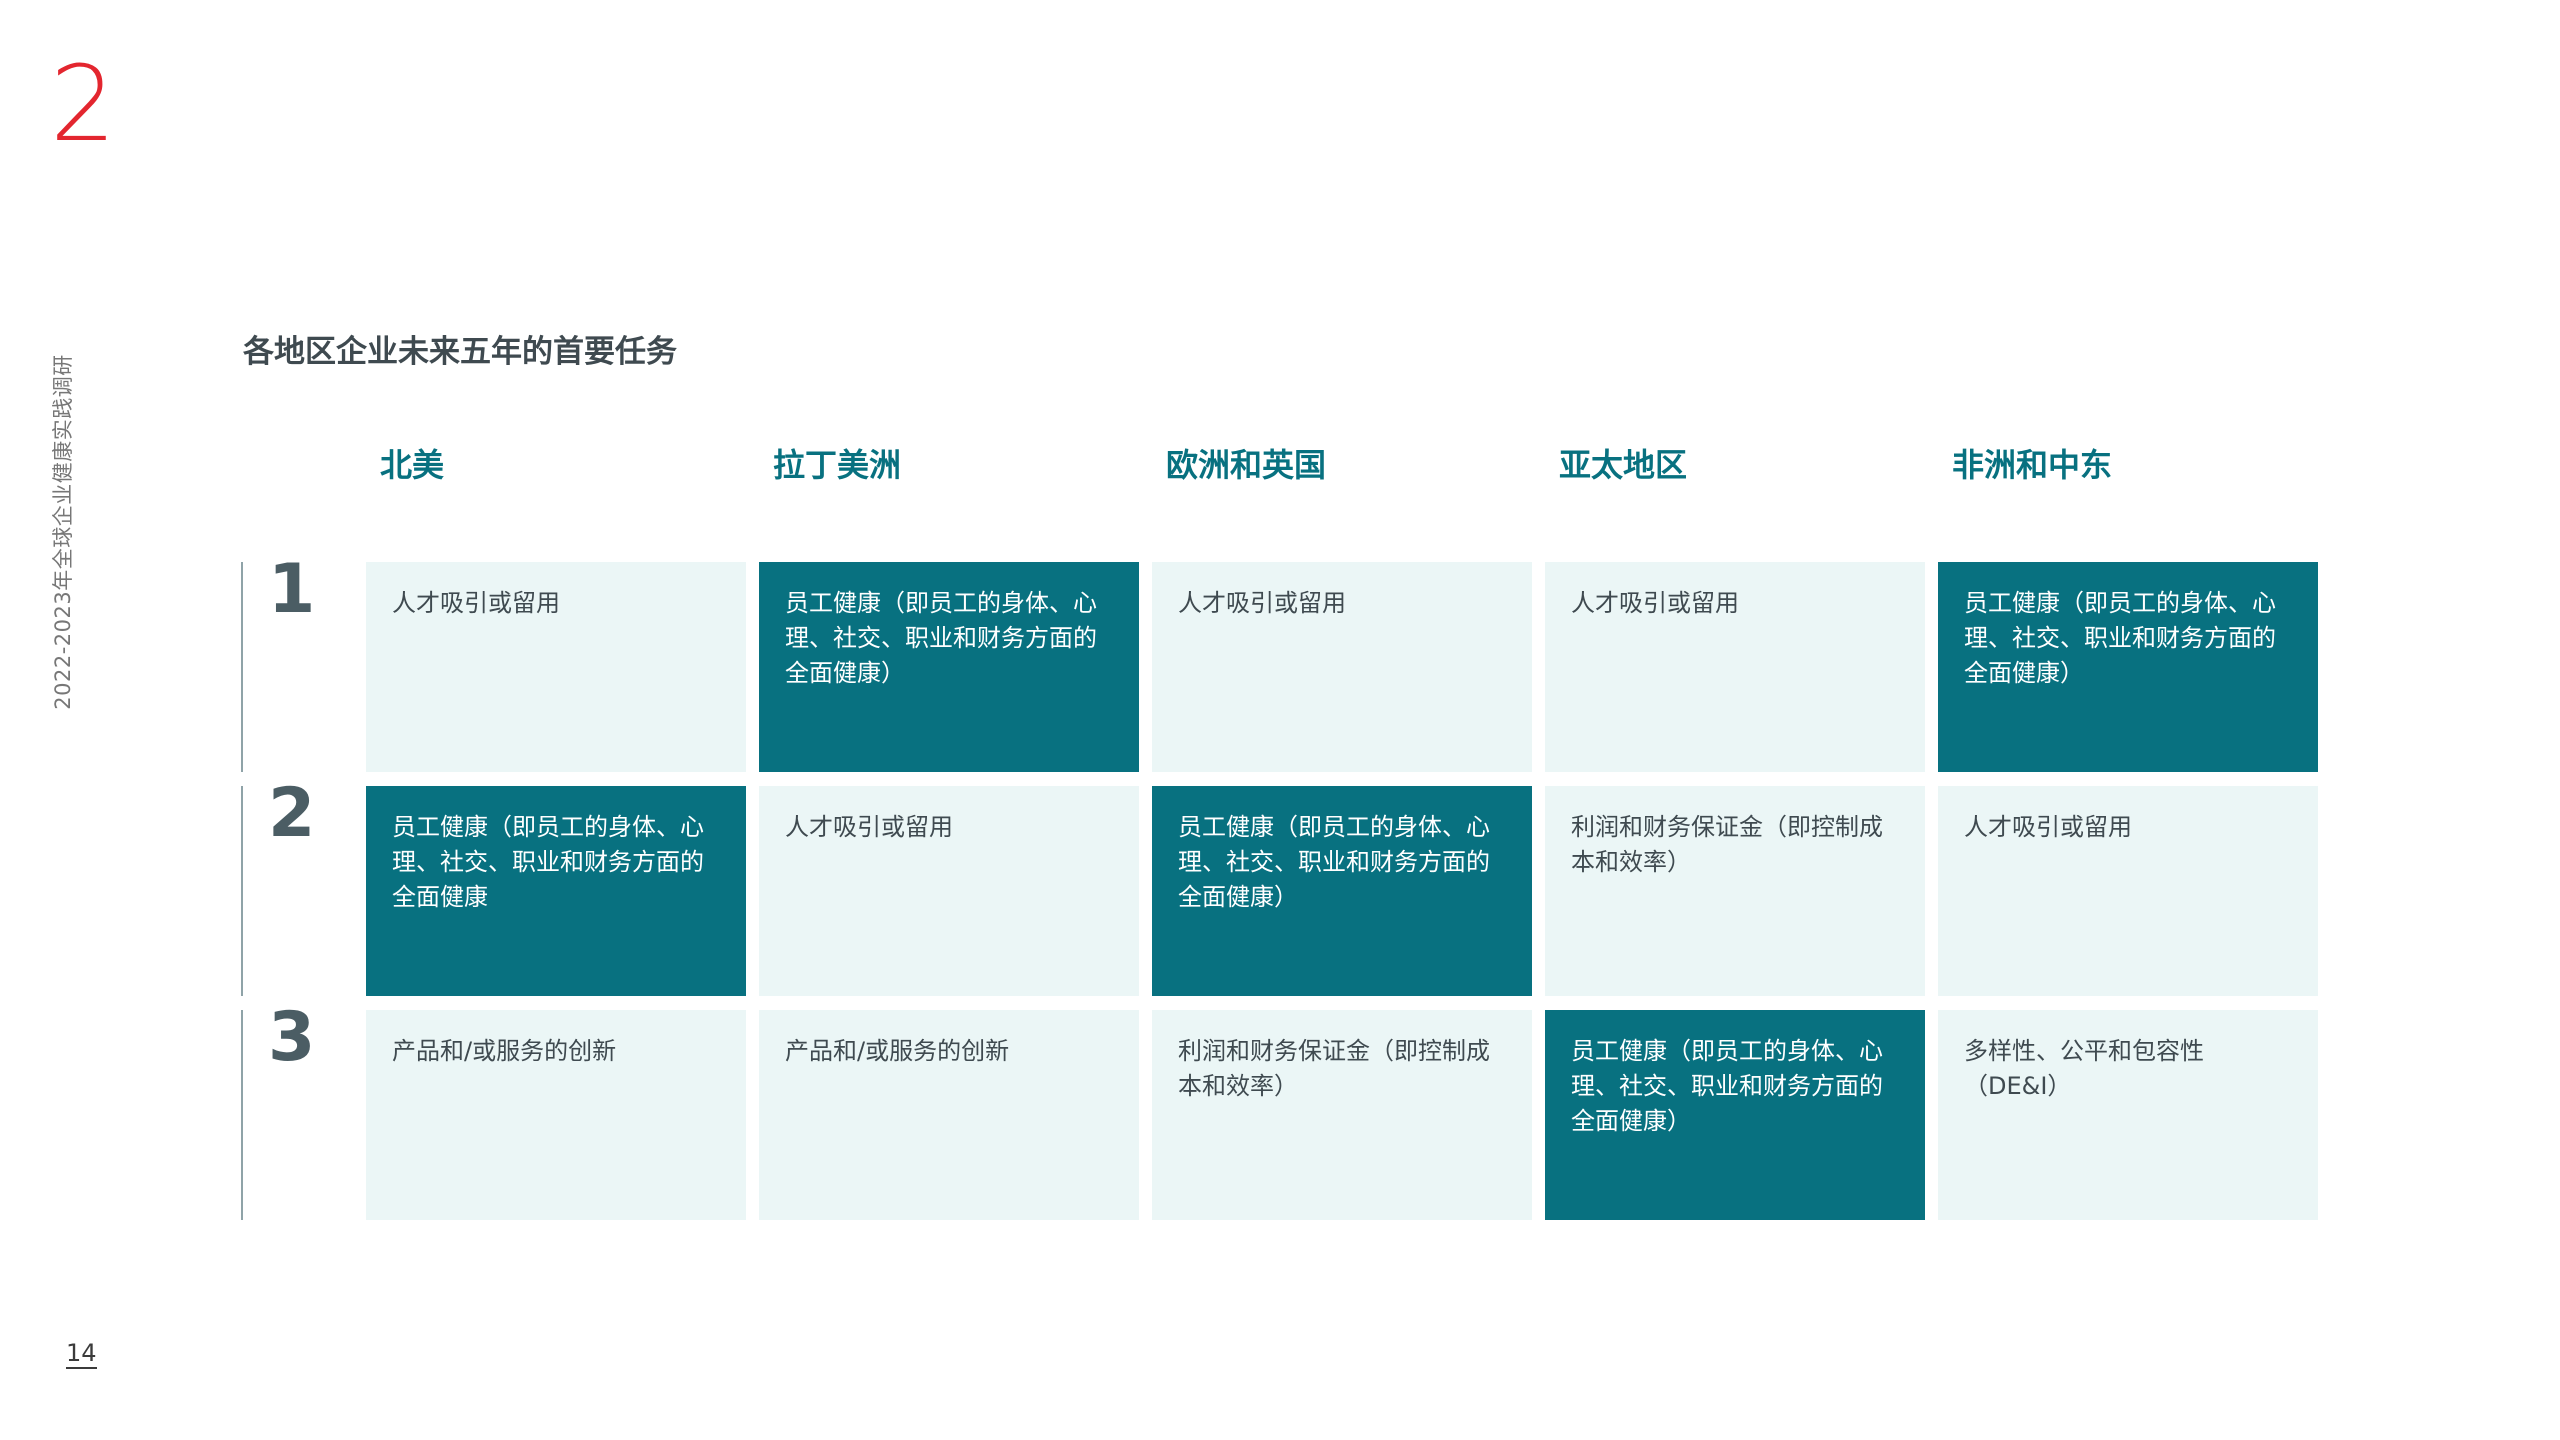 The width and height of the screenshot is (2560, 1440). I want to click on cell-r3-latin-america: 产品和/或服务的创新, so click(949, 1115).